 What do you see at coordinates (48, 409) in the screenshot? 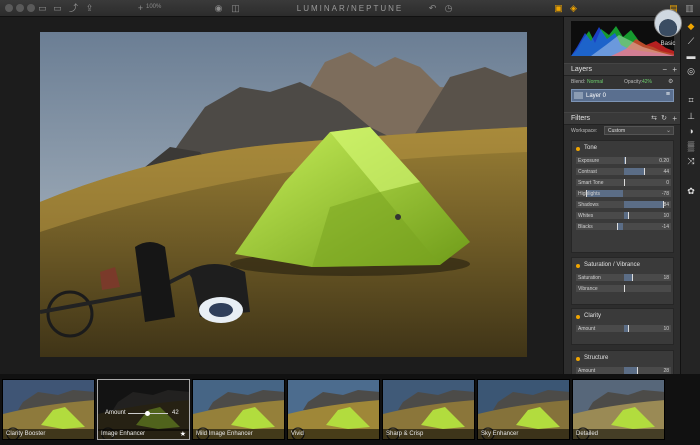
I see `preset-thumbnail: Clarity Booster` at bounding box center [48, 409].